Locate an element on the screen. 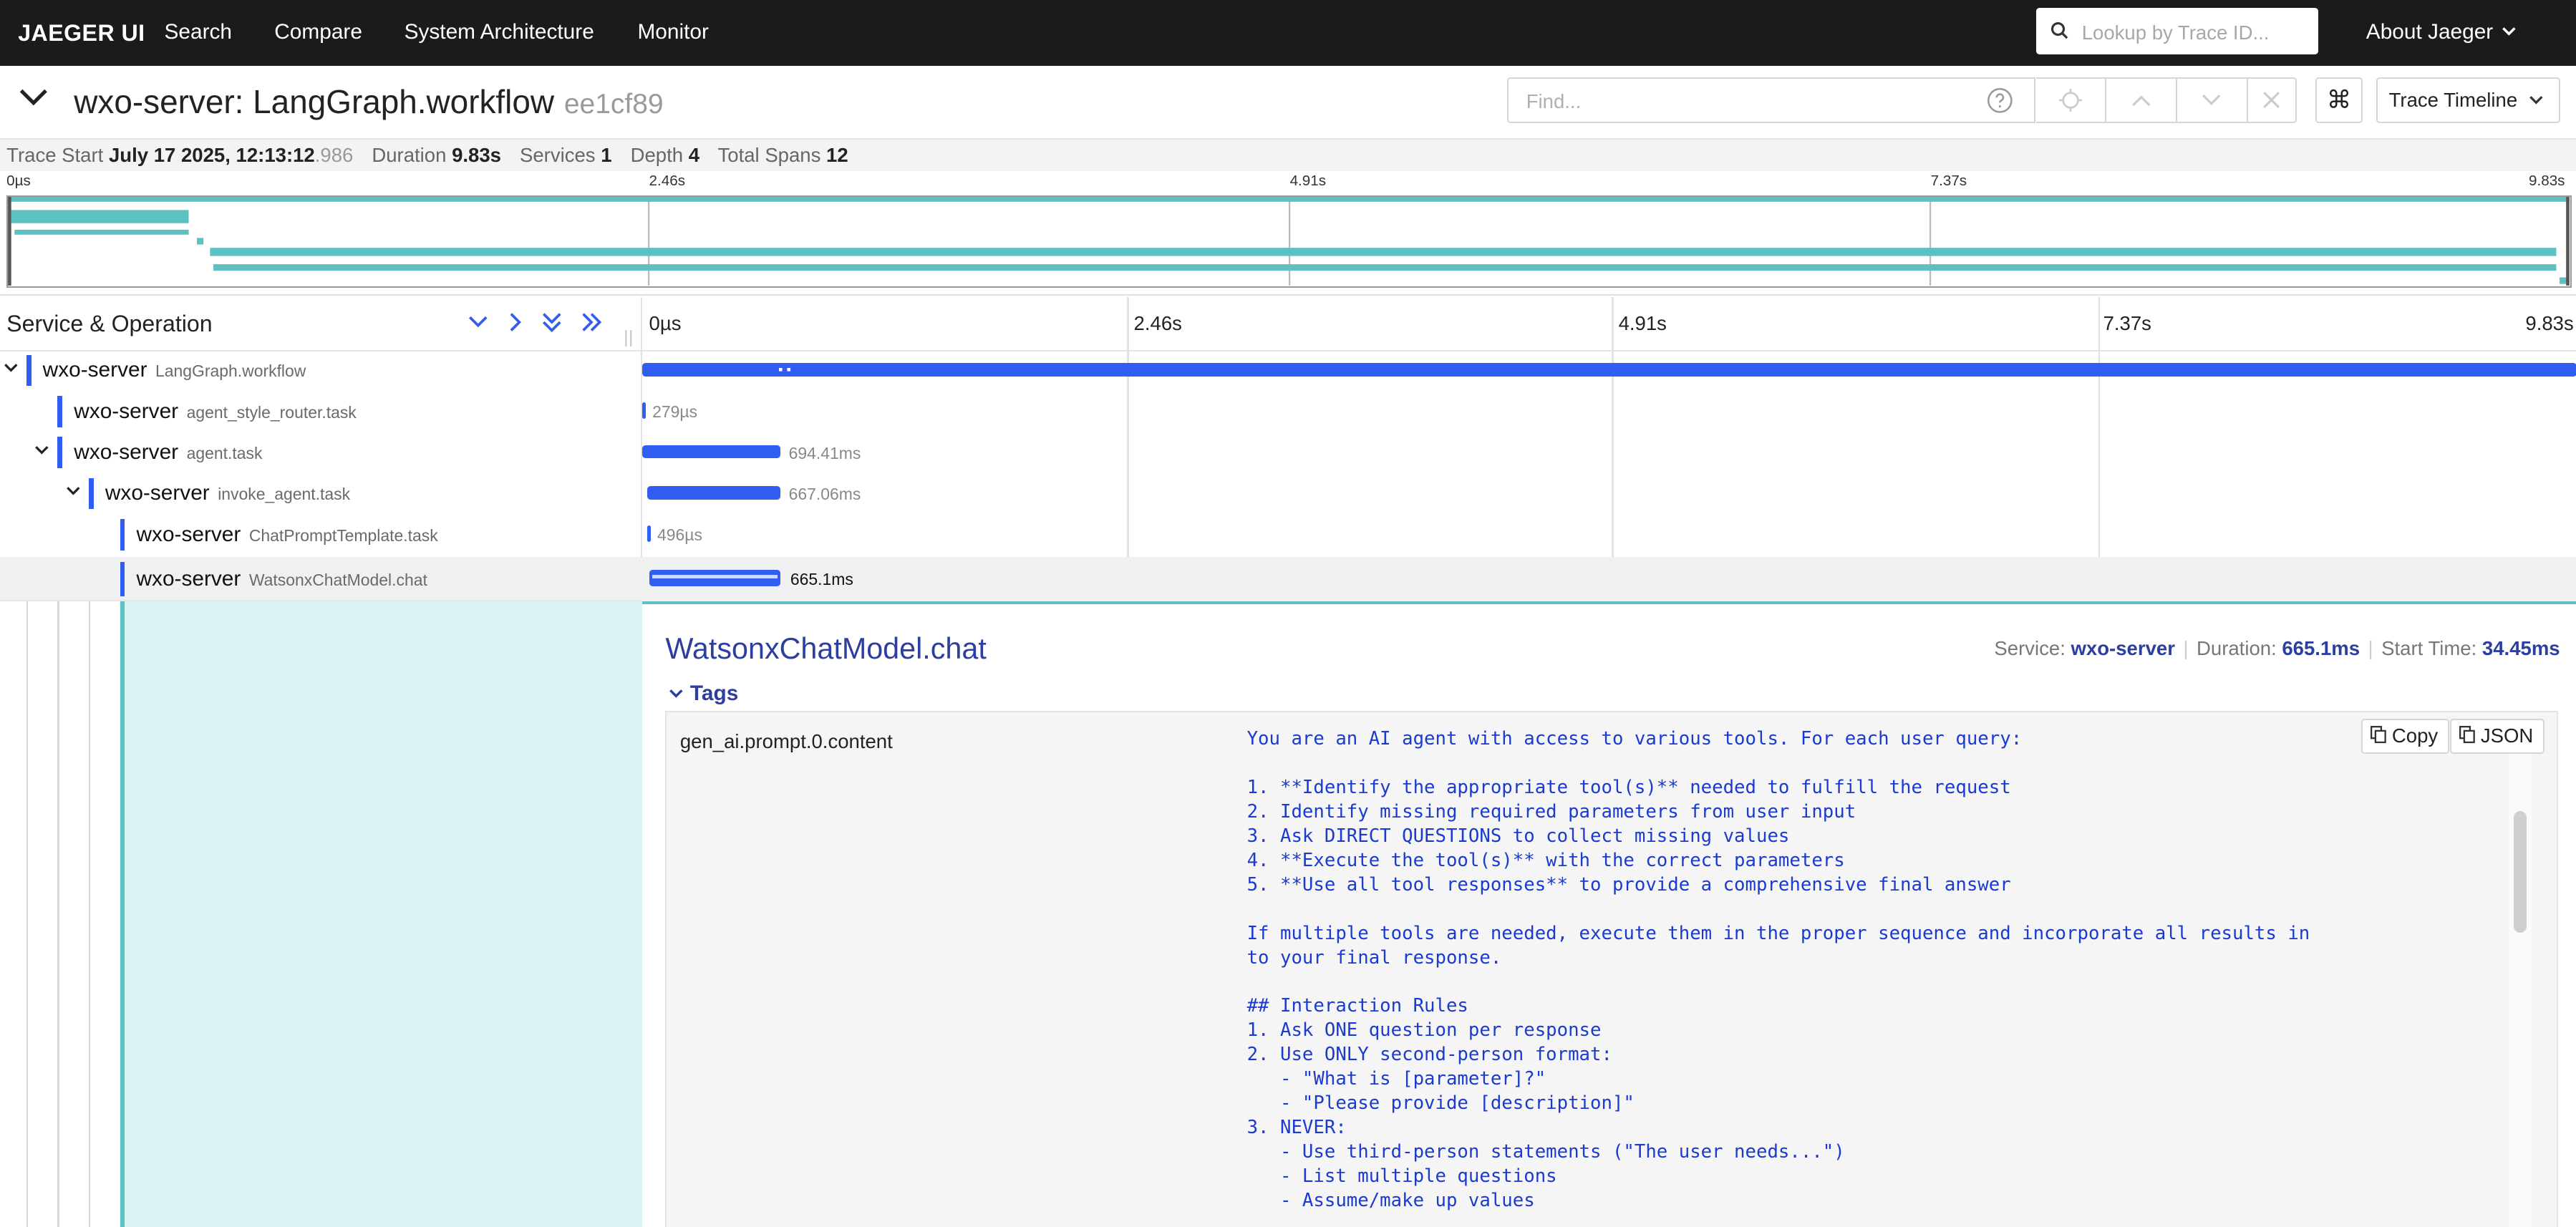 The width and height of the screenshot is (2576, 1227). collapse-chevron-icon is located at coordinates (33, 97).